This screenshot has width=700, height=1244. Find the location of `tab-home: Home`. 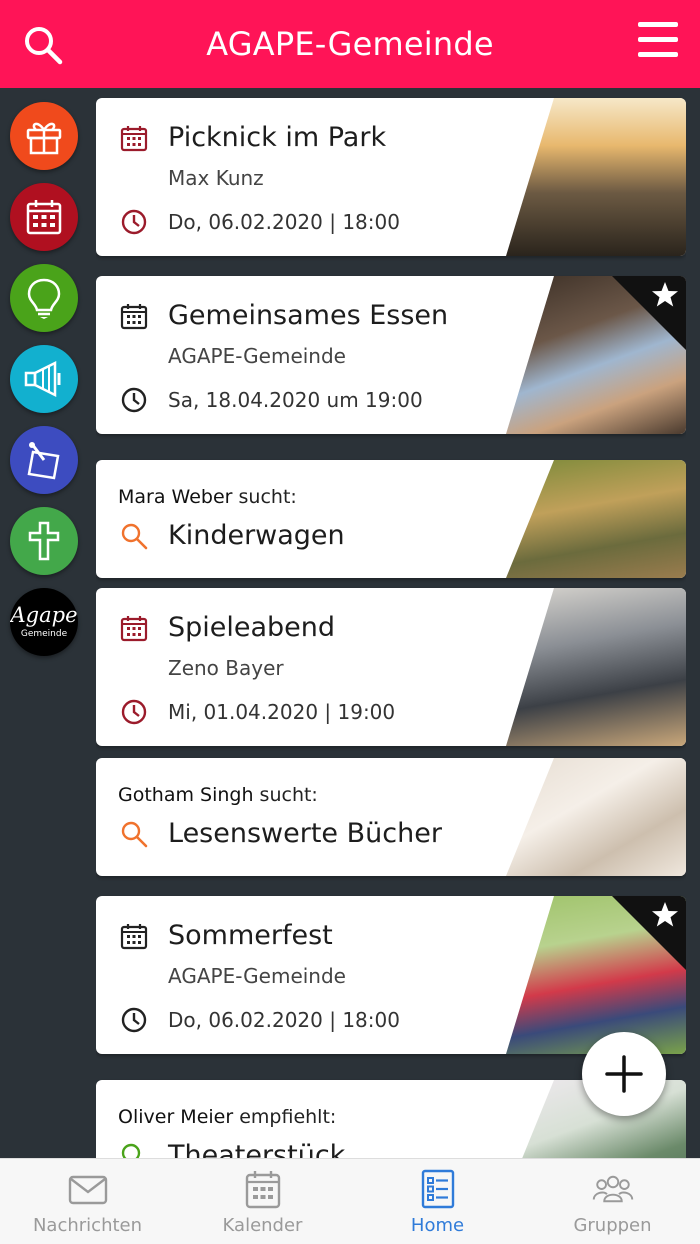

tab-home: Home is located at coordinates (437, 1201).